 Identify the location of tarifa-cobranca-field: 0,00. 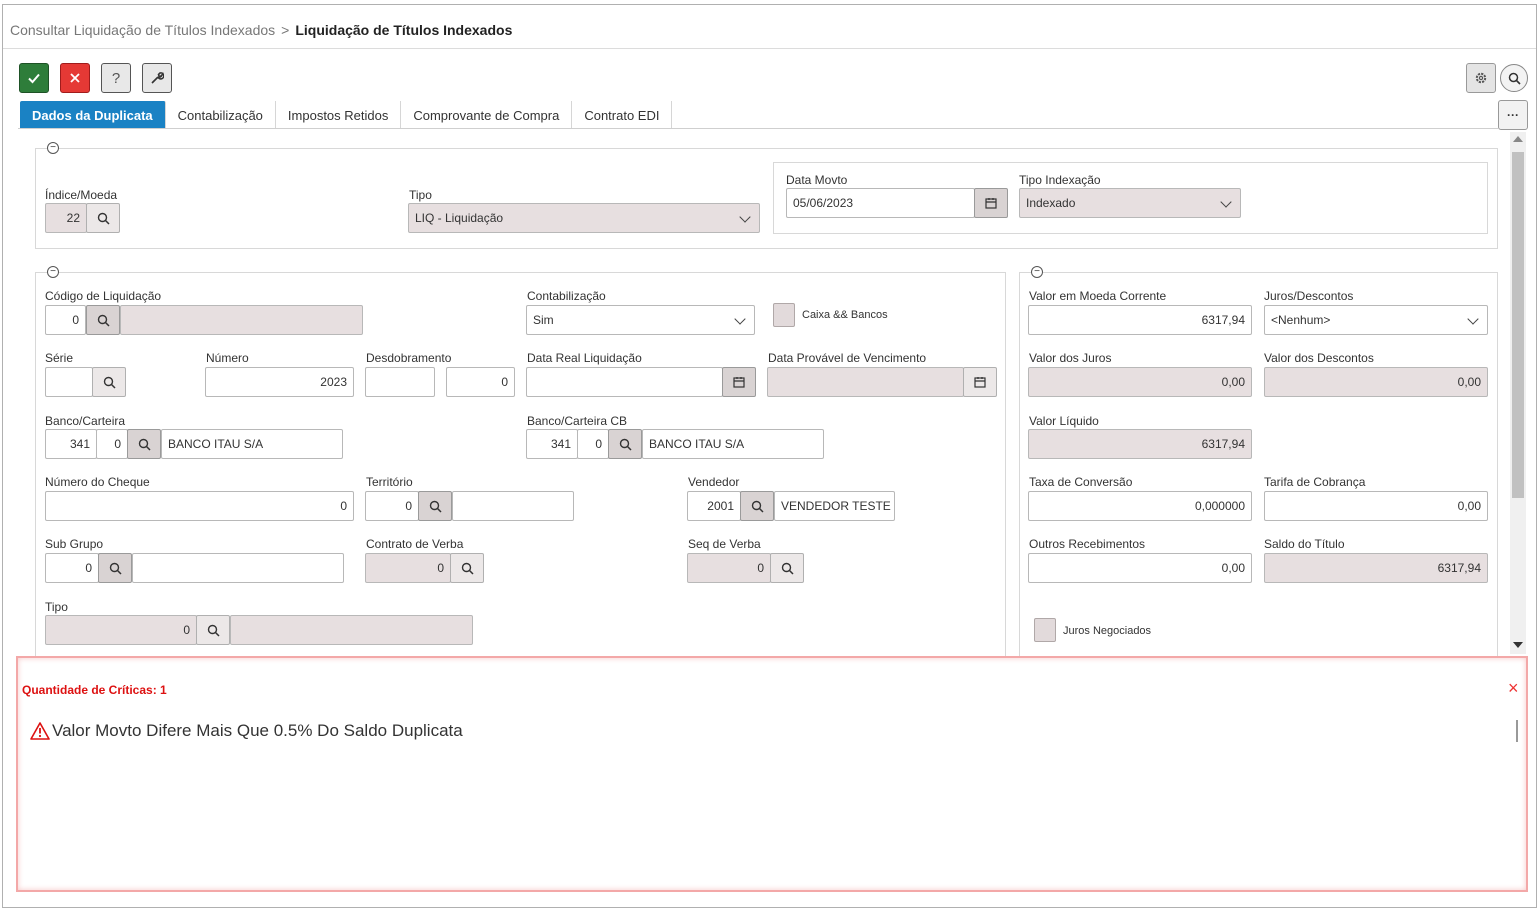
(1376, 506).